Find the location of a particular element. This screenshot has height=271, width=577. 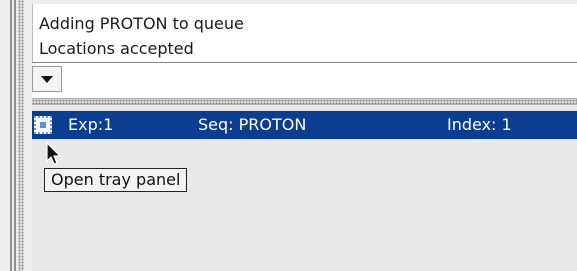

left-panel-frame is located at coordinates (12, 135).